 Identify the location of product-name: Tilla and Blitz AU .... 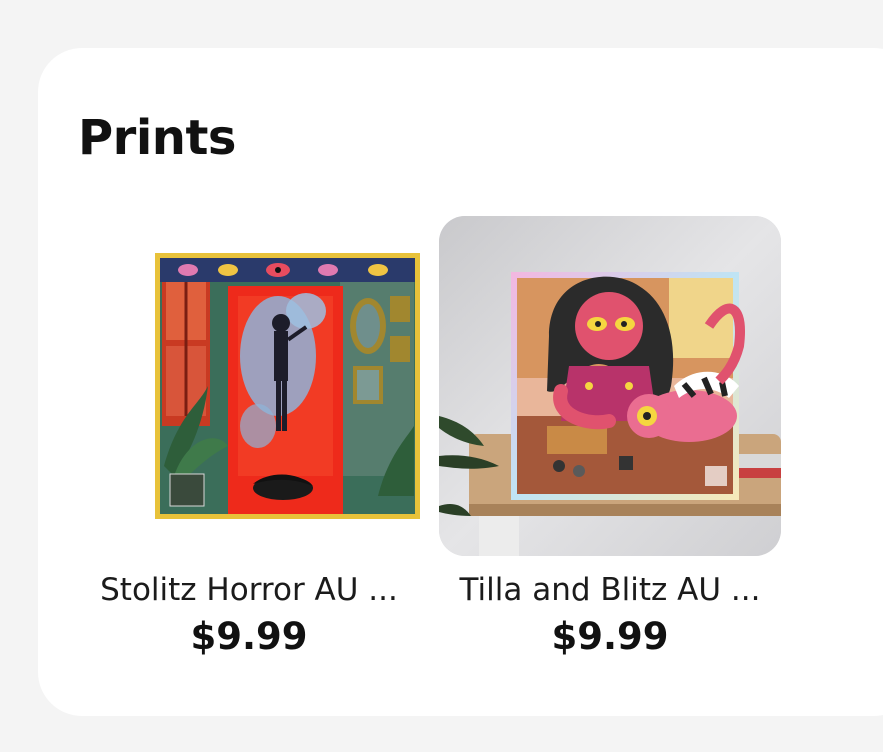
(610, 590).